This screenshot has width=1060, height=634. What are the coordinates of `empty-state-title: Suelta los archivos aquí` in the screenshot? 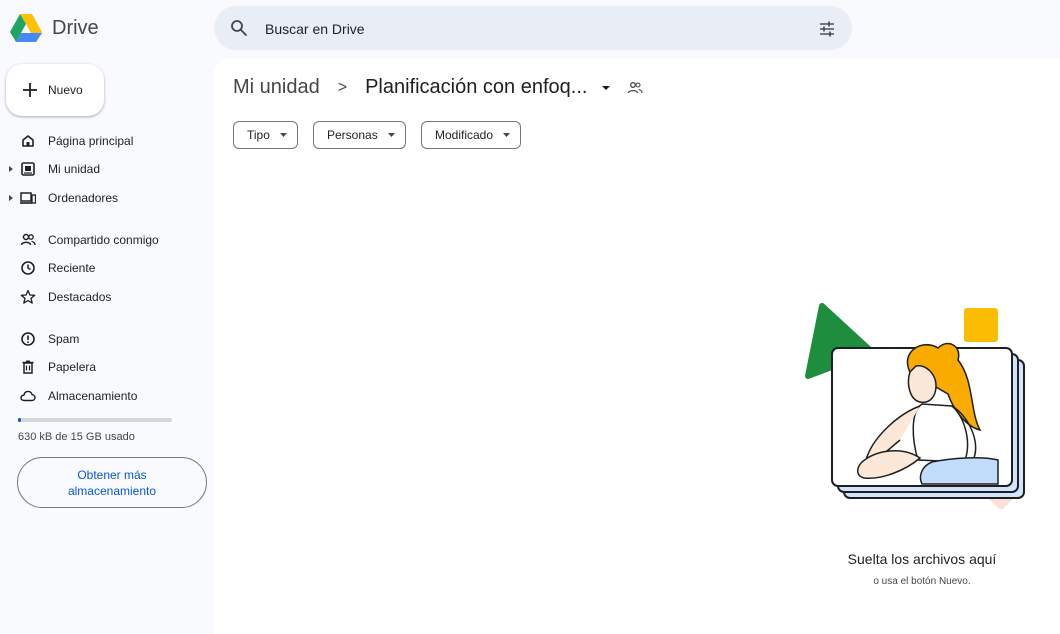 It's located at (922, 559).